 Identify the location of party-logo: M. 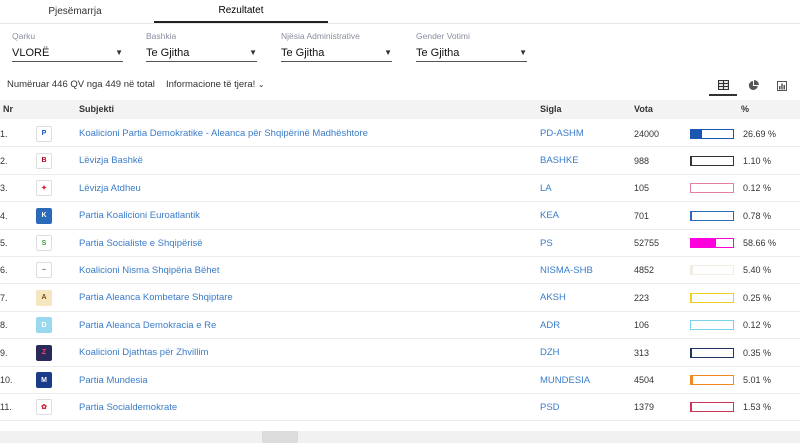
(44, 380).